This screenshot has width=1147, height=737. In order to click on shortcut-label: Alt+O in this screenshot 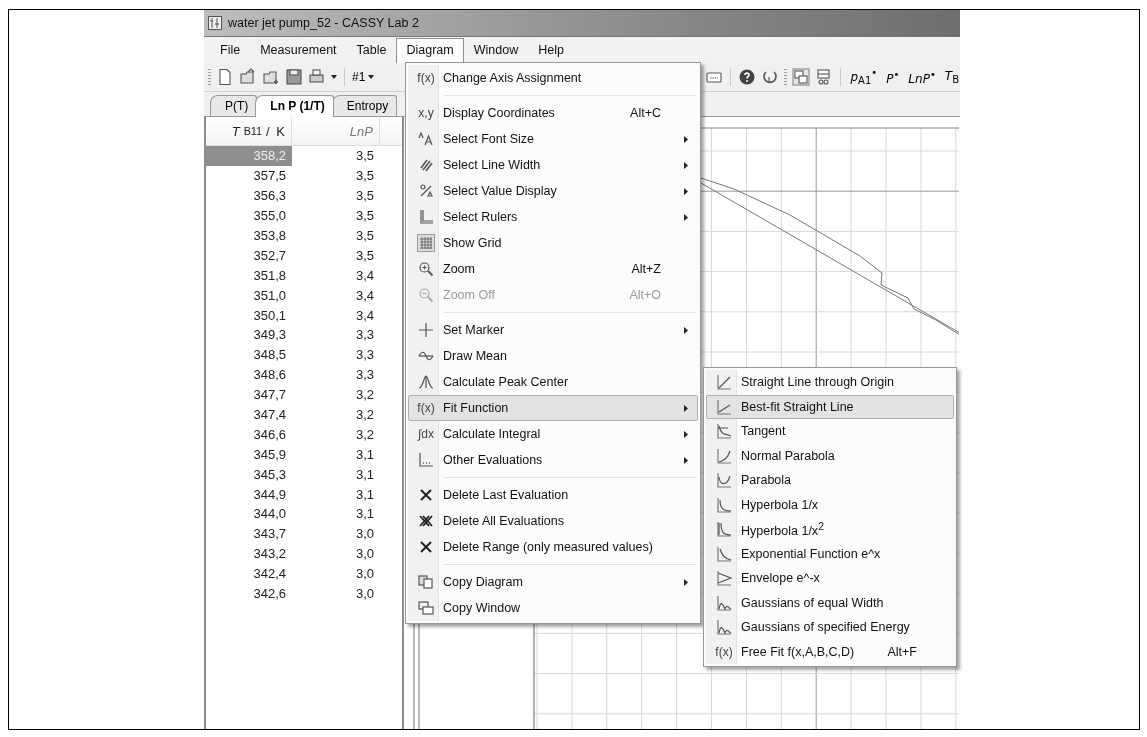, I will do `click(645, 295)`.